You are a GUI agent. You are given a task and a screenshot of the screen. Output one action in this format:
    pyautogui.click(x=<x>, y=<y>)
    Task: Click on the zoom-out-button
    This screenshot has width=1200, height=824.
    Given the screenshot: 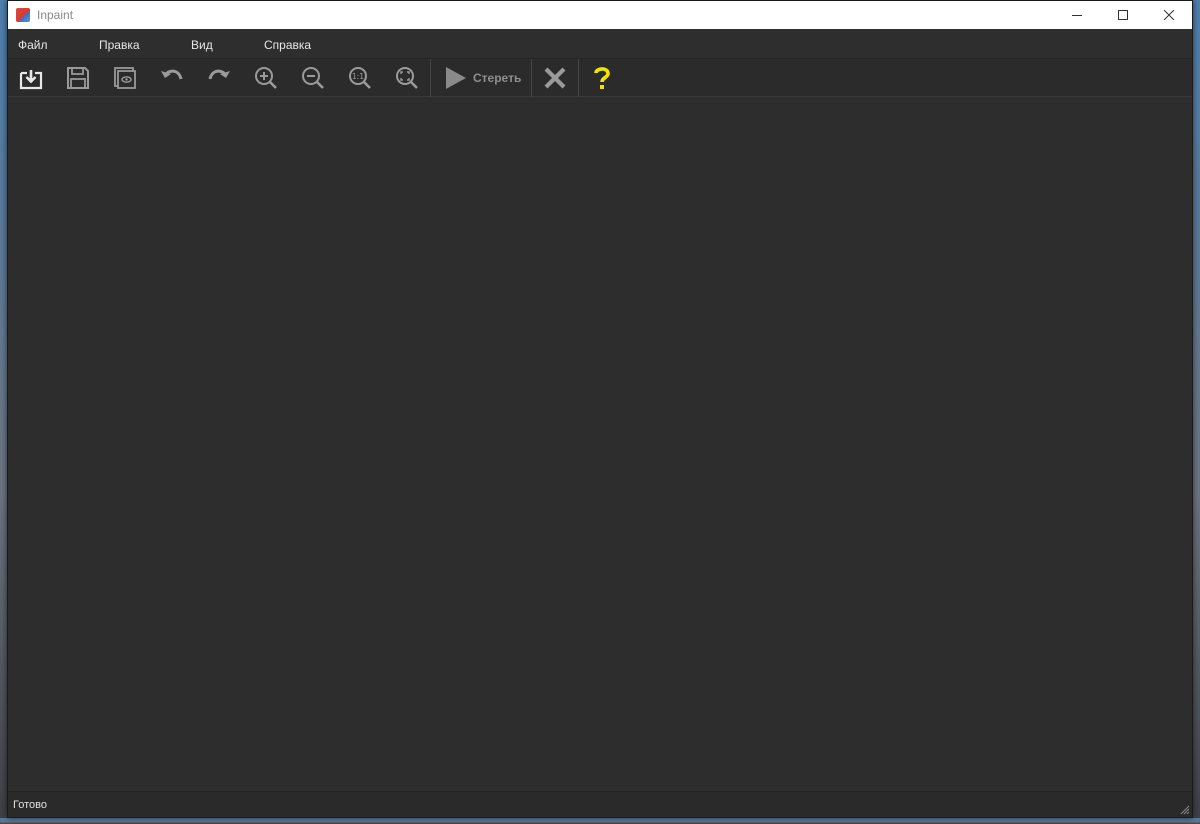 What is the action you would take?
    pyautogui.click(x=313, y=78)
    